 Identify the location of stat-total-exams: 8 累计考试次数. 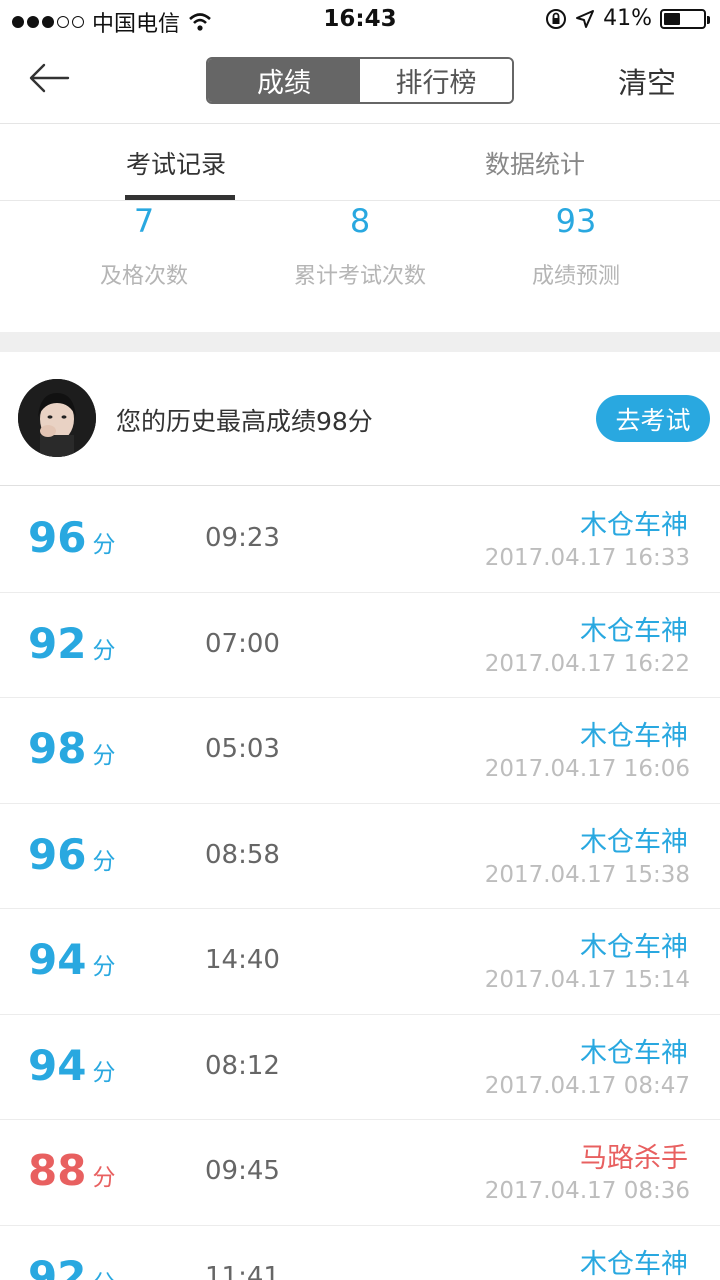
(360, 246).